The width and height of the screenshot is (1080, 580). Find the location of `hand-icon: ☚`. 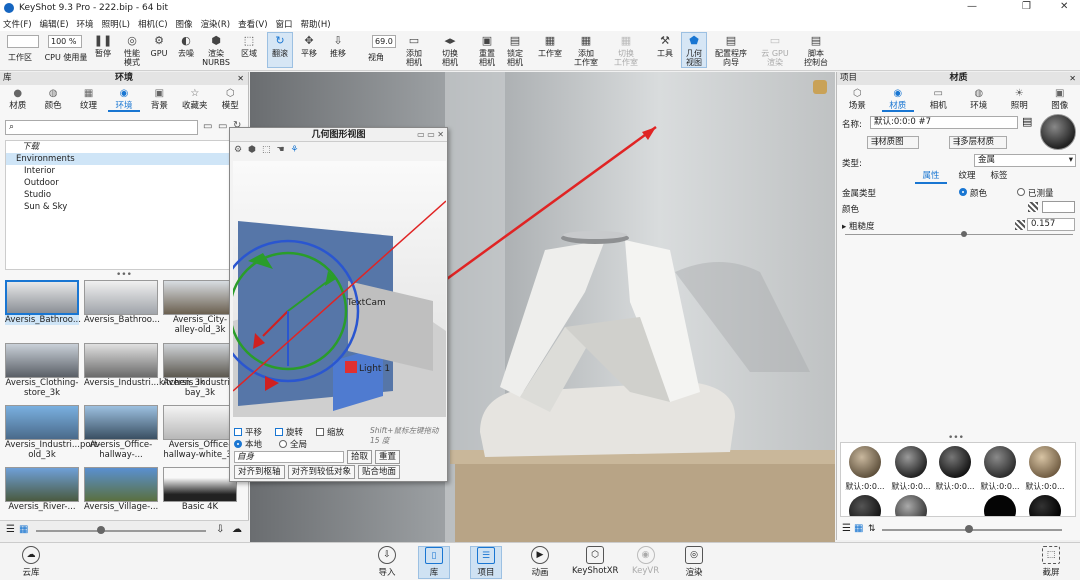

hand-icon: ☚ is located at coordinates (280, 150).